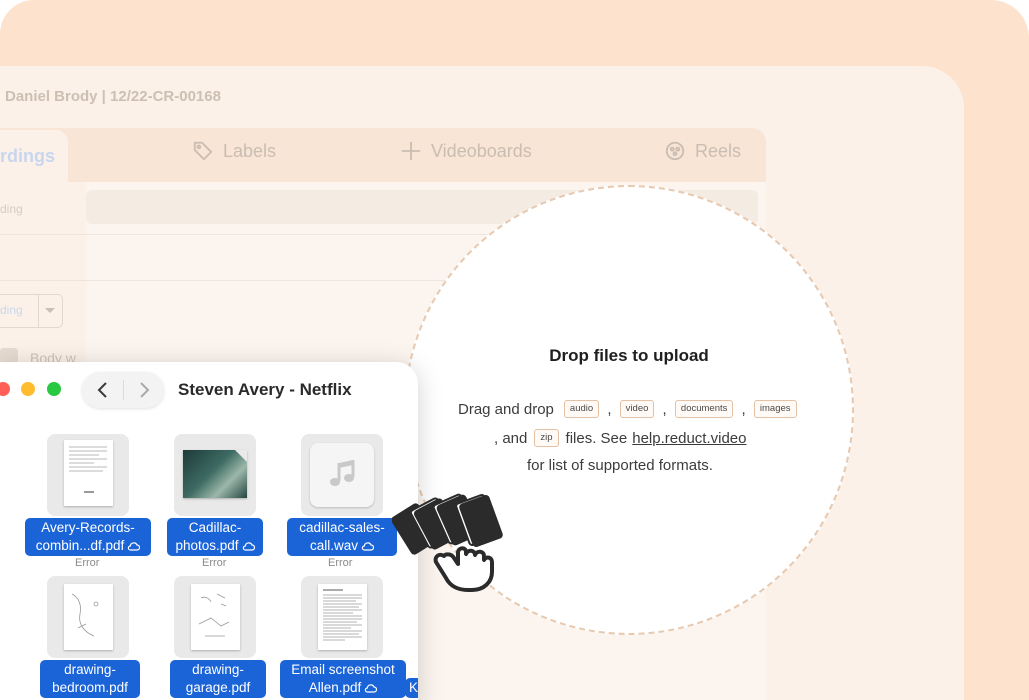  I want to click on file-item: drawing- bedroom.pdf, so click(88, 638).